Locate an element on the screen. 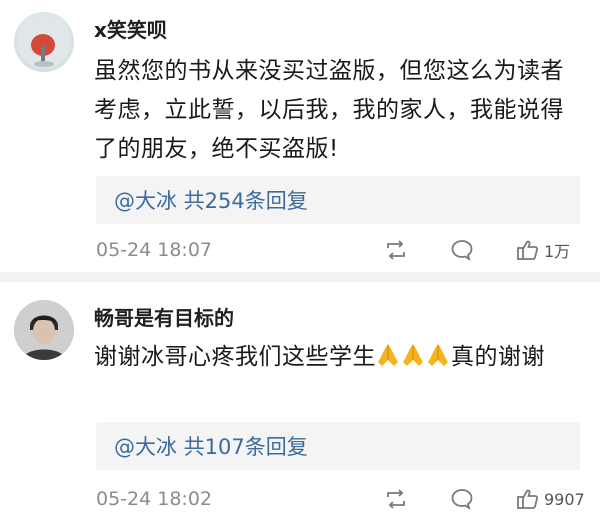  like-button: 9907 is located at coordinates (550, 499).